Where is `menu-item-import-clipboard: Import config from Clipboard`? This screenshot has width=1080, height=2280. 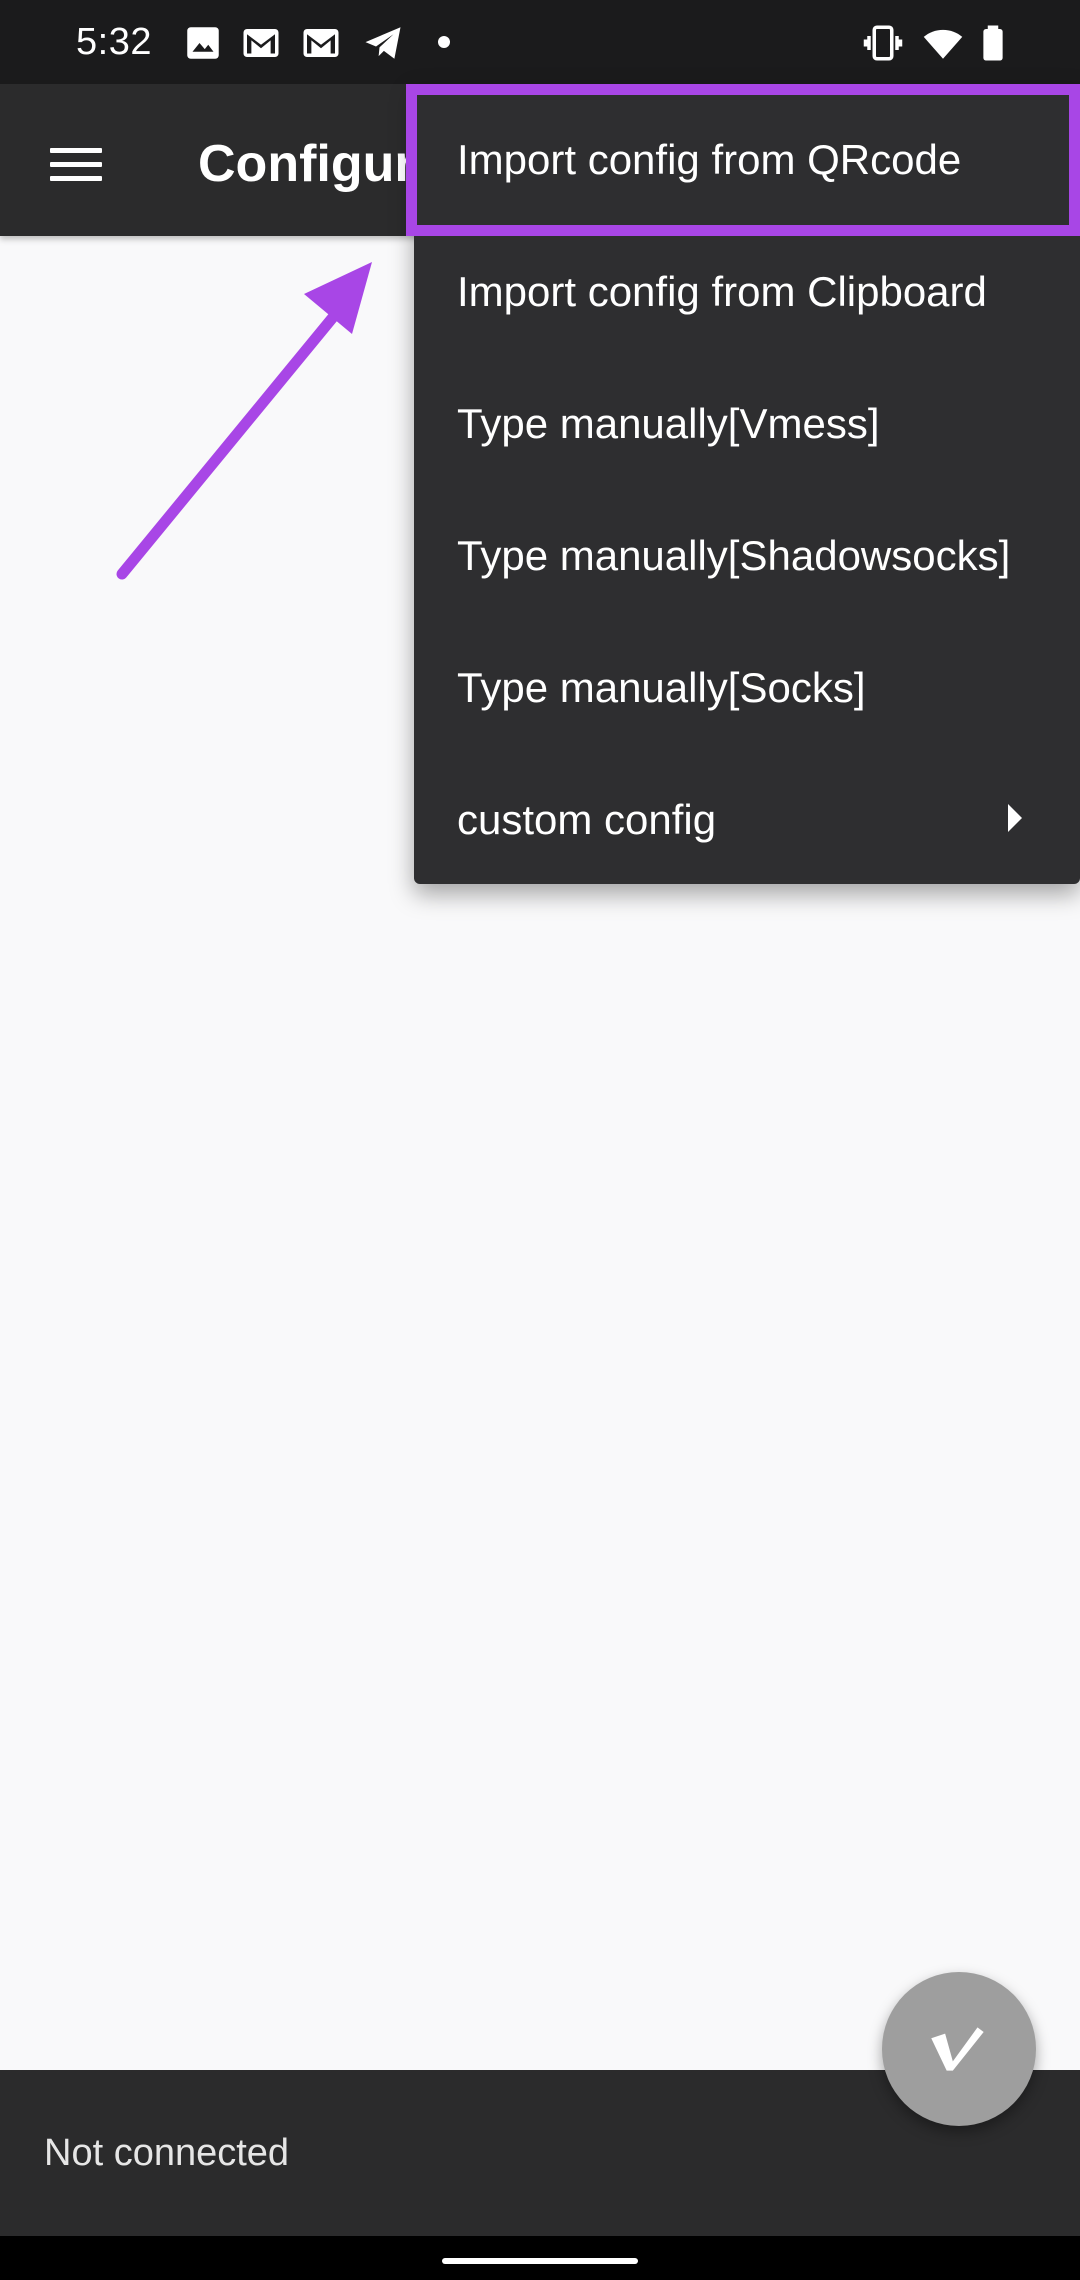 menu-item-import-clipboard: Import config from Clipboard is located at coordinates (747, 292).